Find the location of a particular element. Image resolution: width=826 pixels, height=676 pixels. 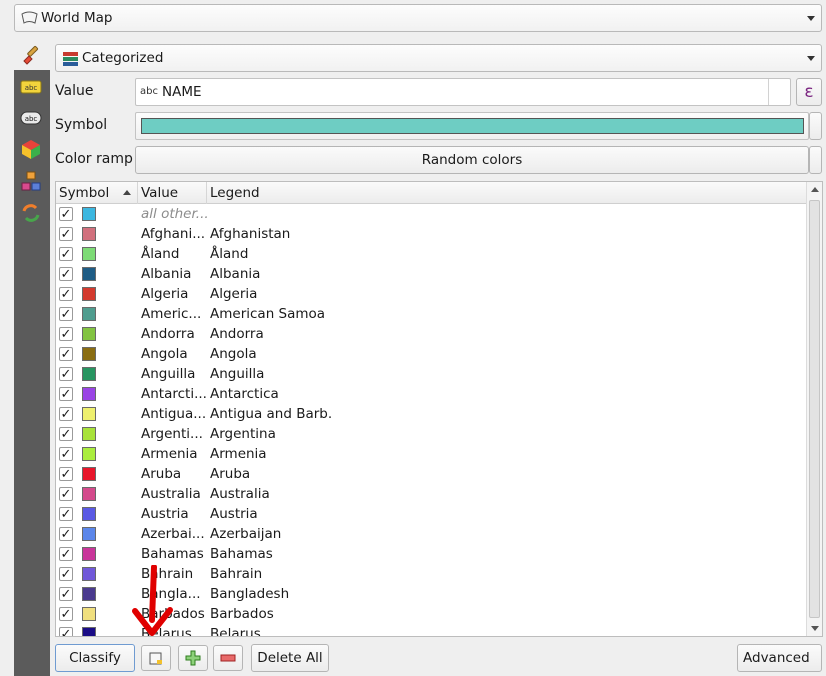

vertical-scrollbar is located at coordinates (814, 409).